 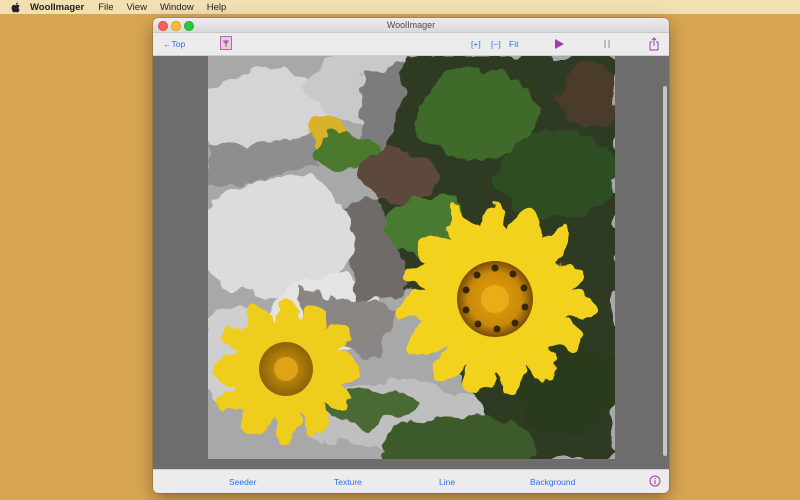 I want to click on vertical-scrollbar, so click(x=665, y=271).